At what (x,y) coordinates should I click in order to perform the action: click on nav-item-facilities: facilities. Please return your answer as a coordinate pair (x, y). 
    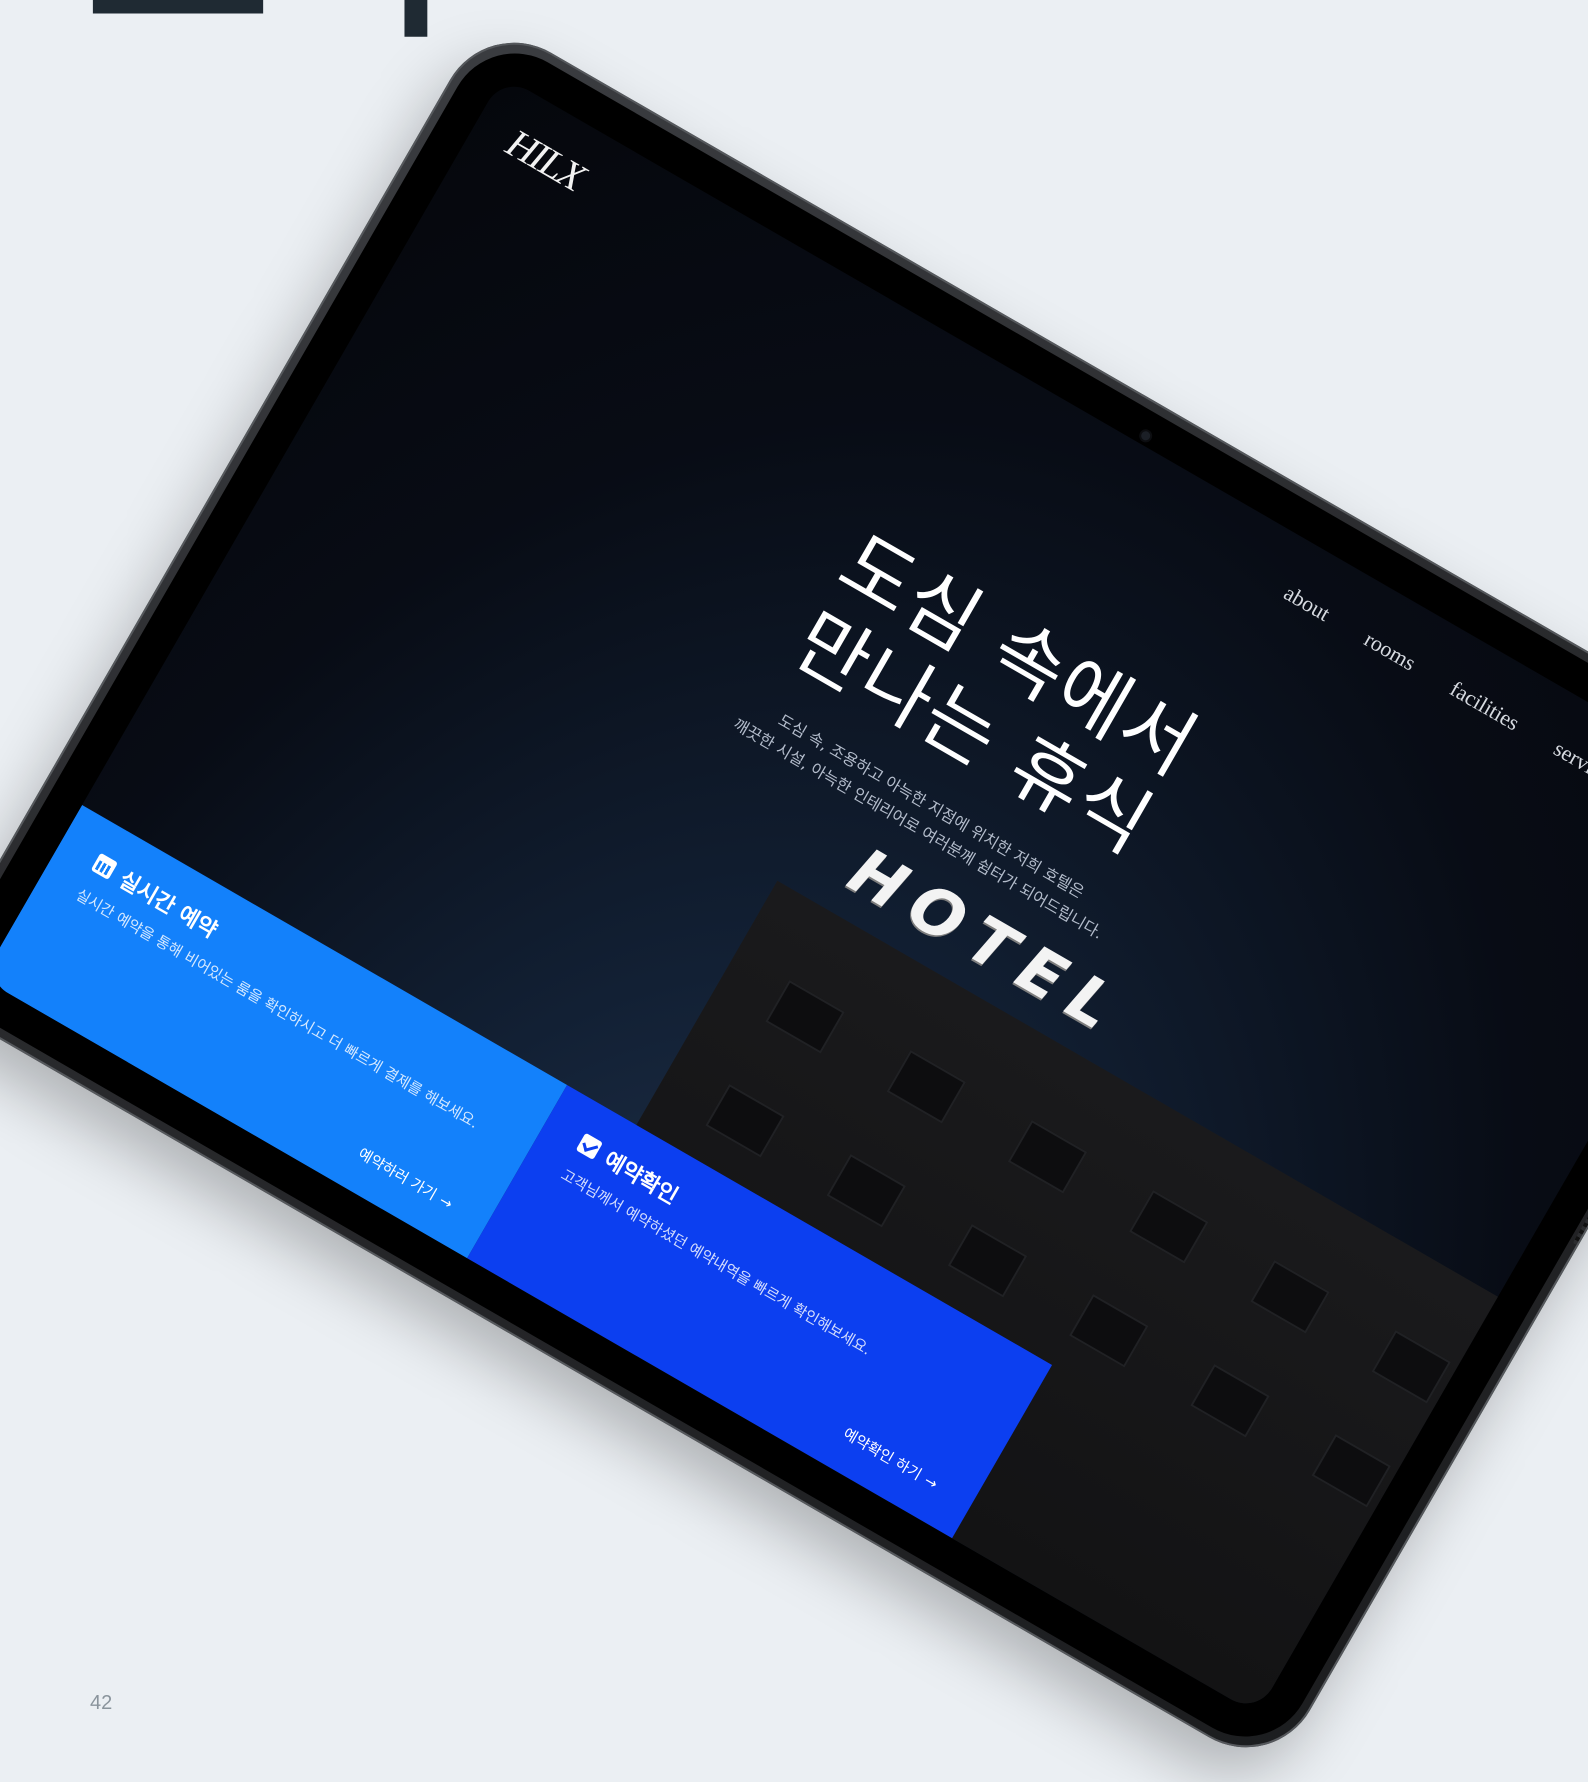
    Looking at the image, I should click on (1484, 706).